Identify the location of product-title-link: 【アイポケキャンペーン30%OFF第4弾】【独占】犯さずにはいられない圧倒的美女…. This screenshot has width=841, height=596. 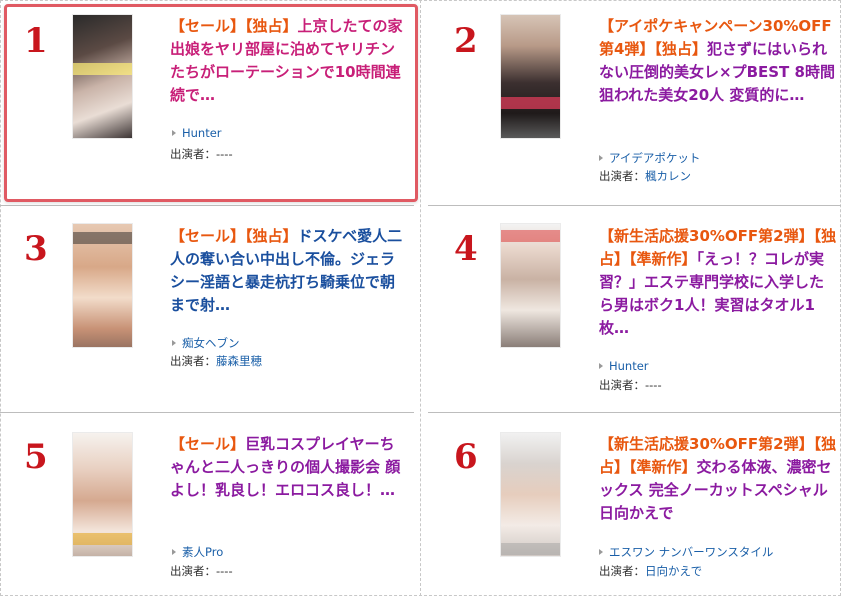
(718, 61).